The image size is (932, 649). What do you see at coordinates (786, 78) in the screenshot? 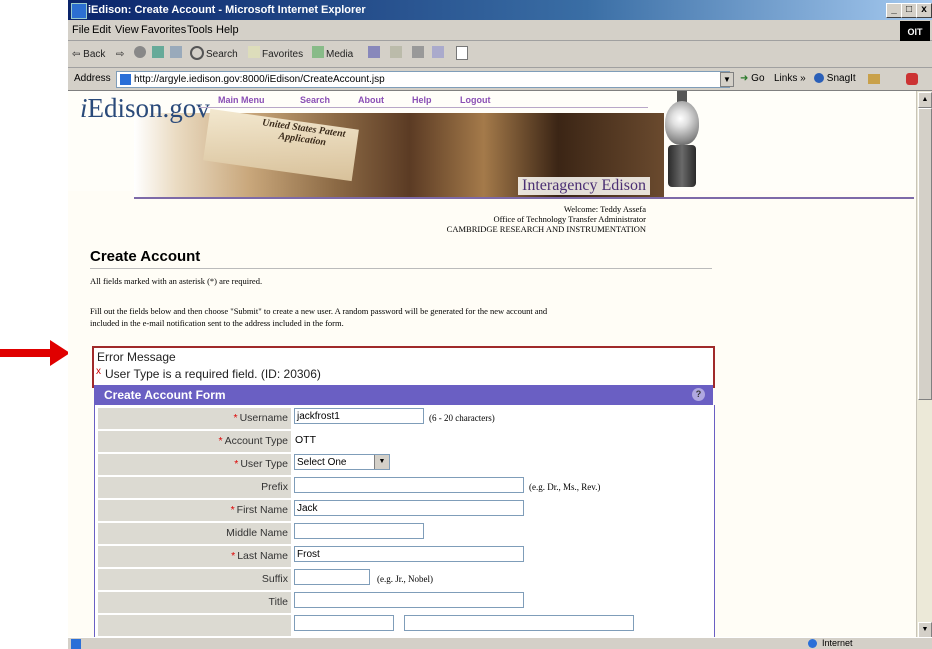
I see `links-label: Links` at bounding box center [786, 78].